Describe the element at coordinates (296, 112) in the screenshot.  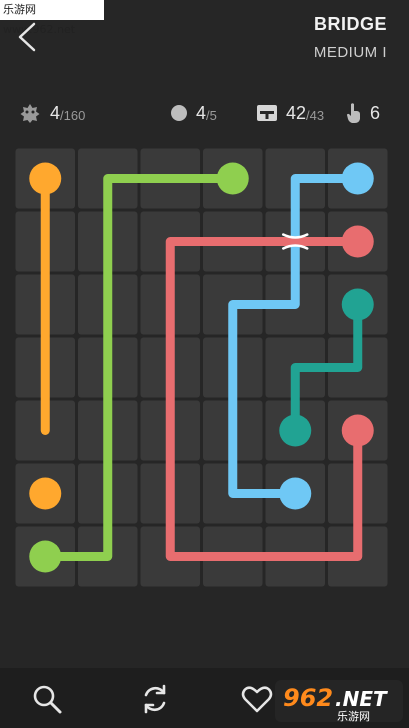
I see `moves-value: 42` at that location.